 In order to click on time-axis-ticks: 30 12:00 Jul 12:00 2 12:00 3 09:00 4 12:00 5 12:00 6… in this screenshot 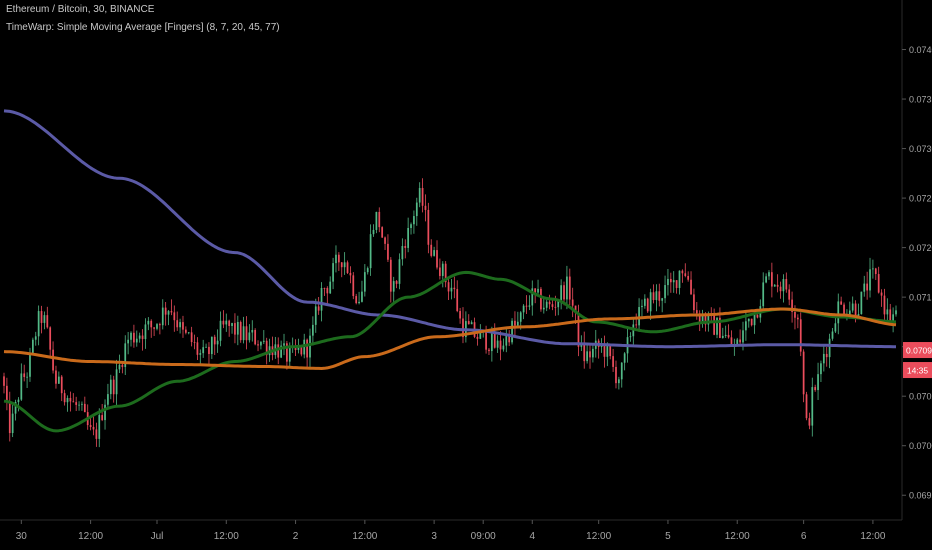, I will do `click(451, 531)`.